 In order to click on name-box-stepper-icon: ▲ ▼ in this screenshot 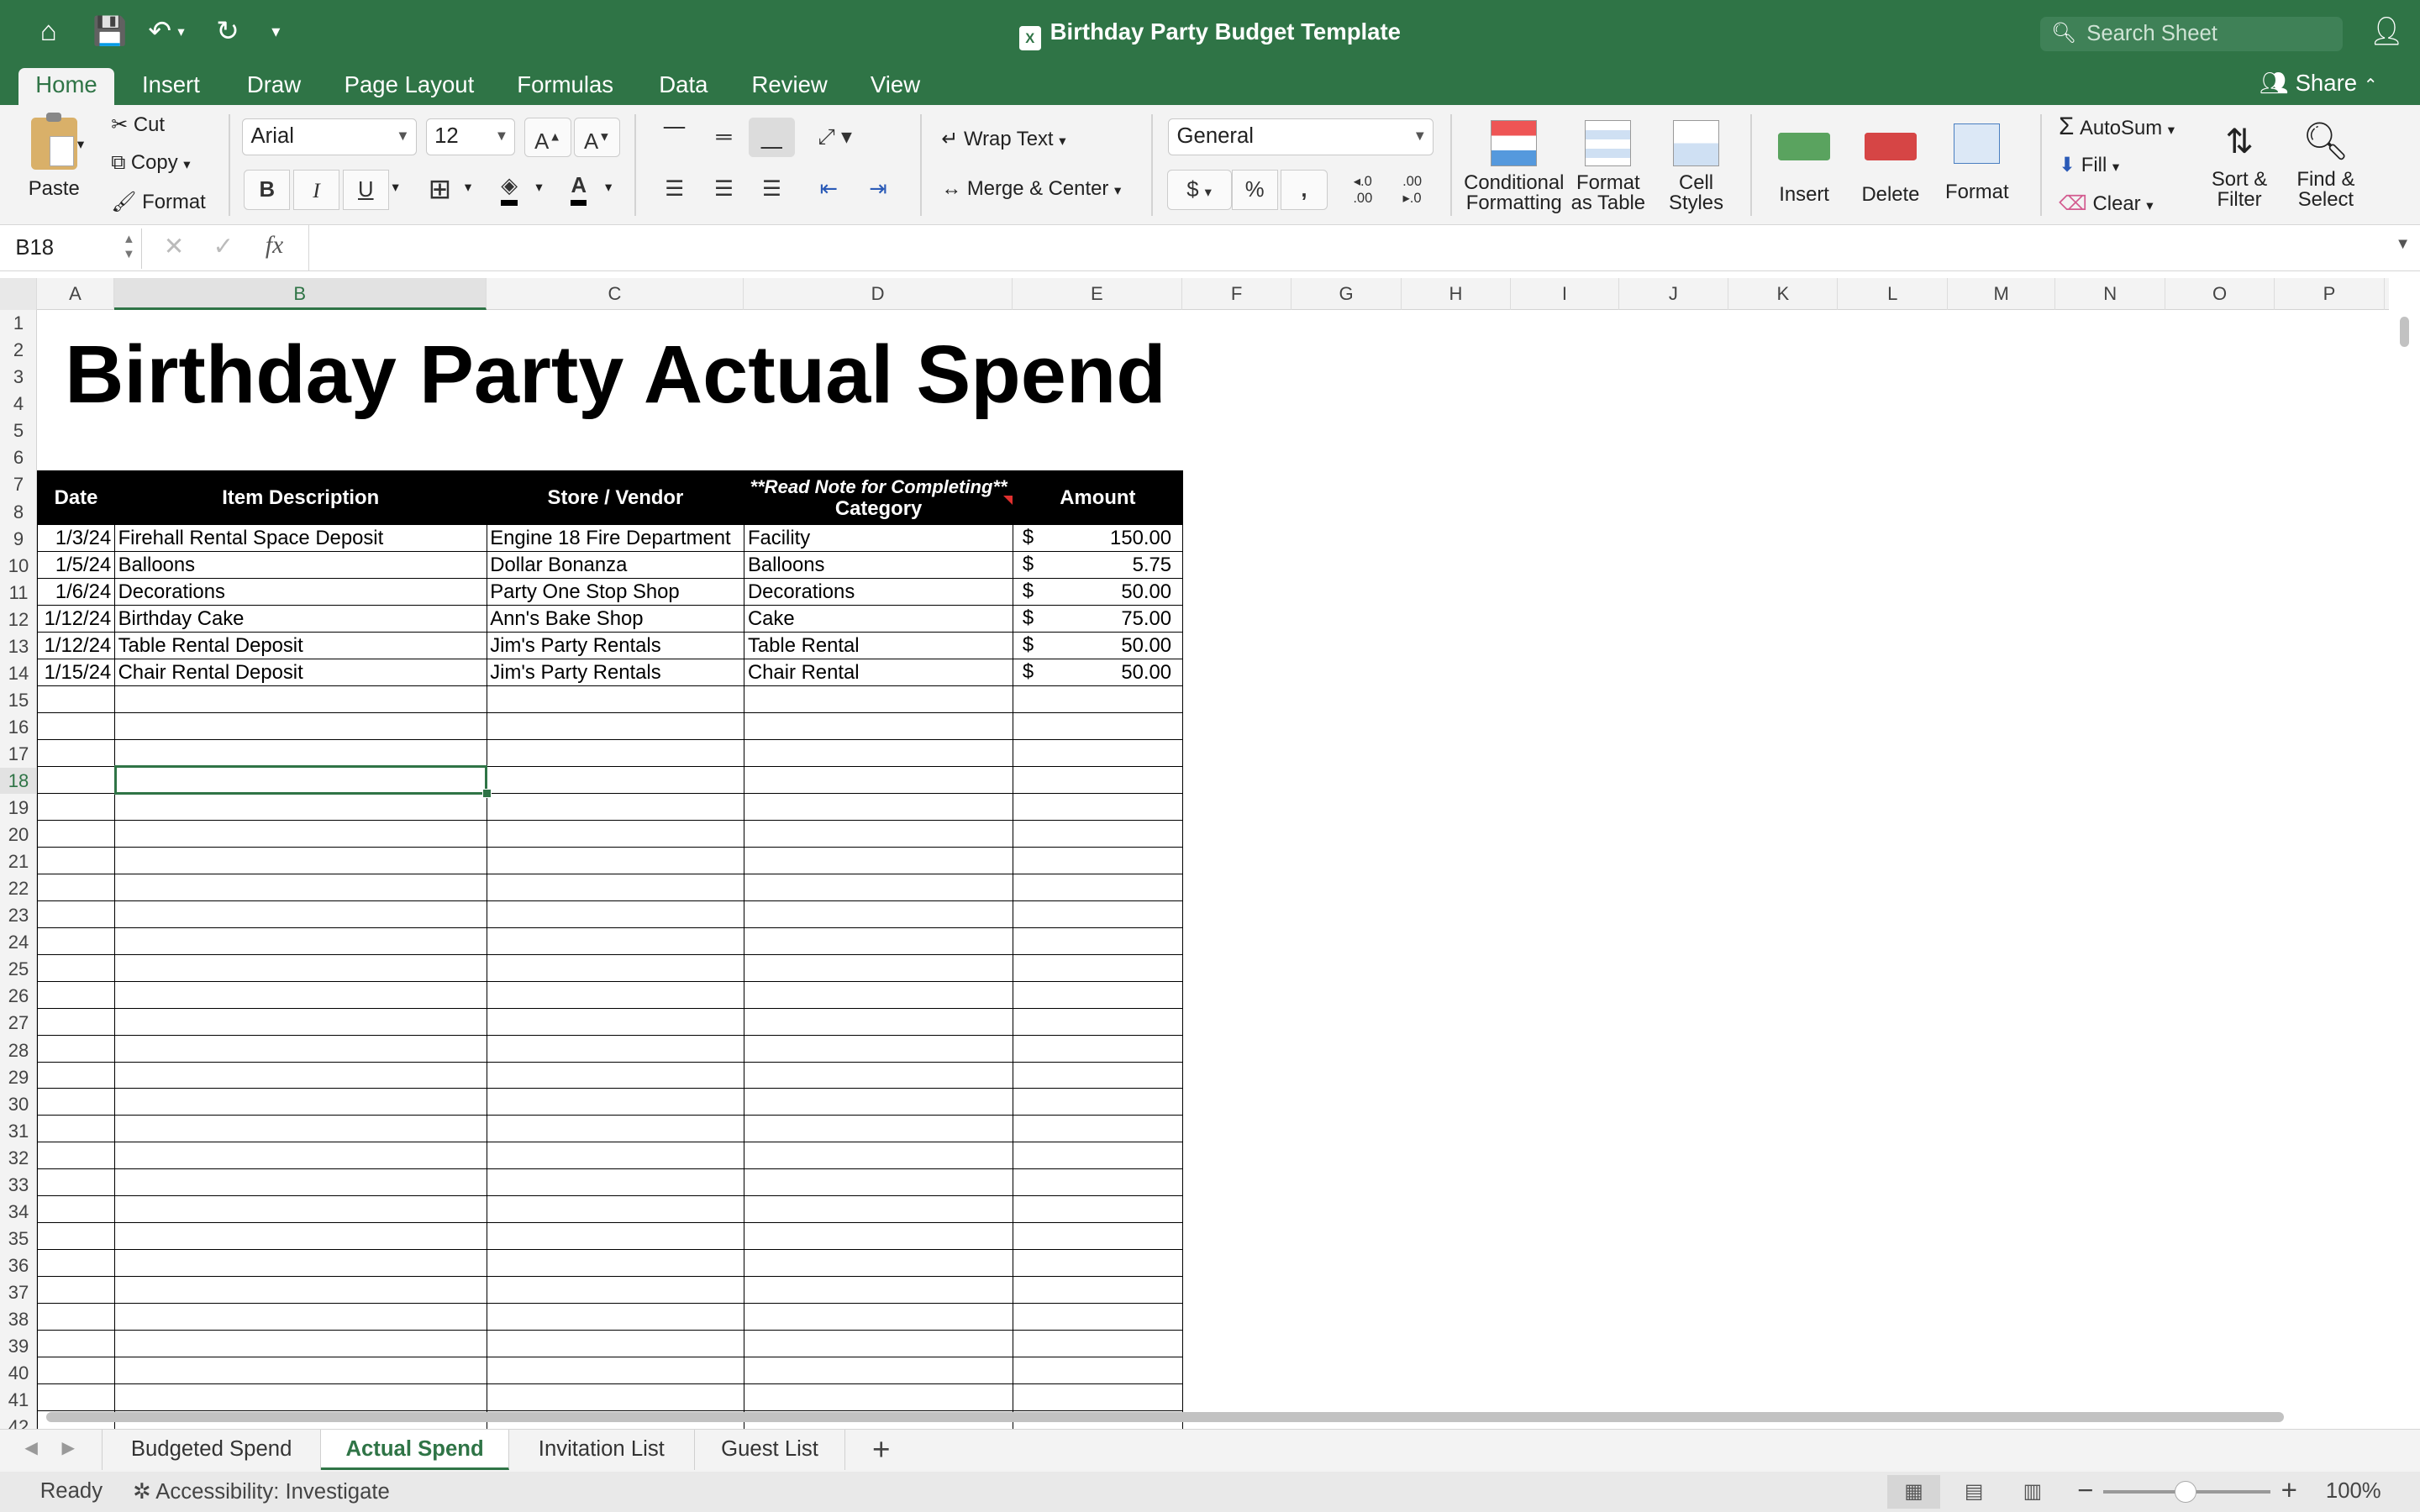, I will do `click(129, 247)`.